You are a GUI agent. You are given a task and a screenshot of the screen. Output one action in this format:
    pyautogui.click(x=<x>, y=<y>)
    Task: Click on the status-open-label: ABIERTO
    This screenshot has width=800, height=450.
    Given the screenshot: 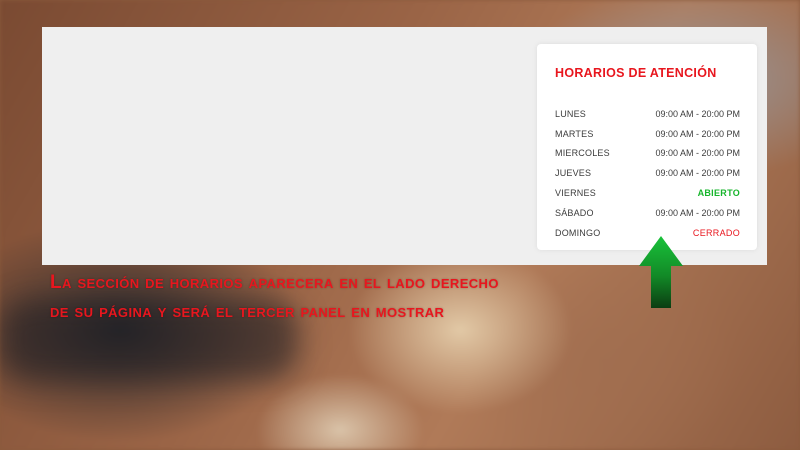 What is the action you would take?
    pyautogui.click(x=718, y=193)
    